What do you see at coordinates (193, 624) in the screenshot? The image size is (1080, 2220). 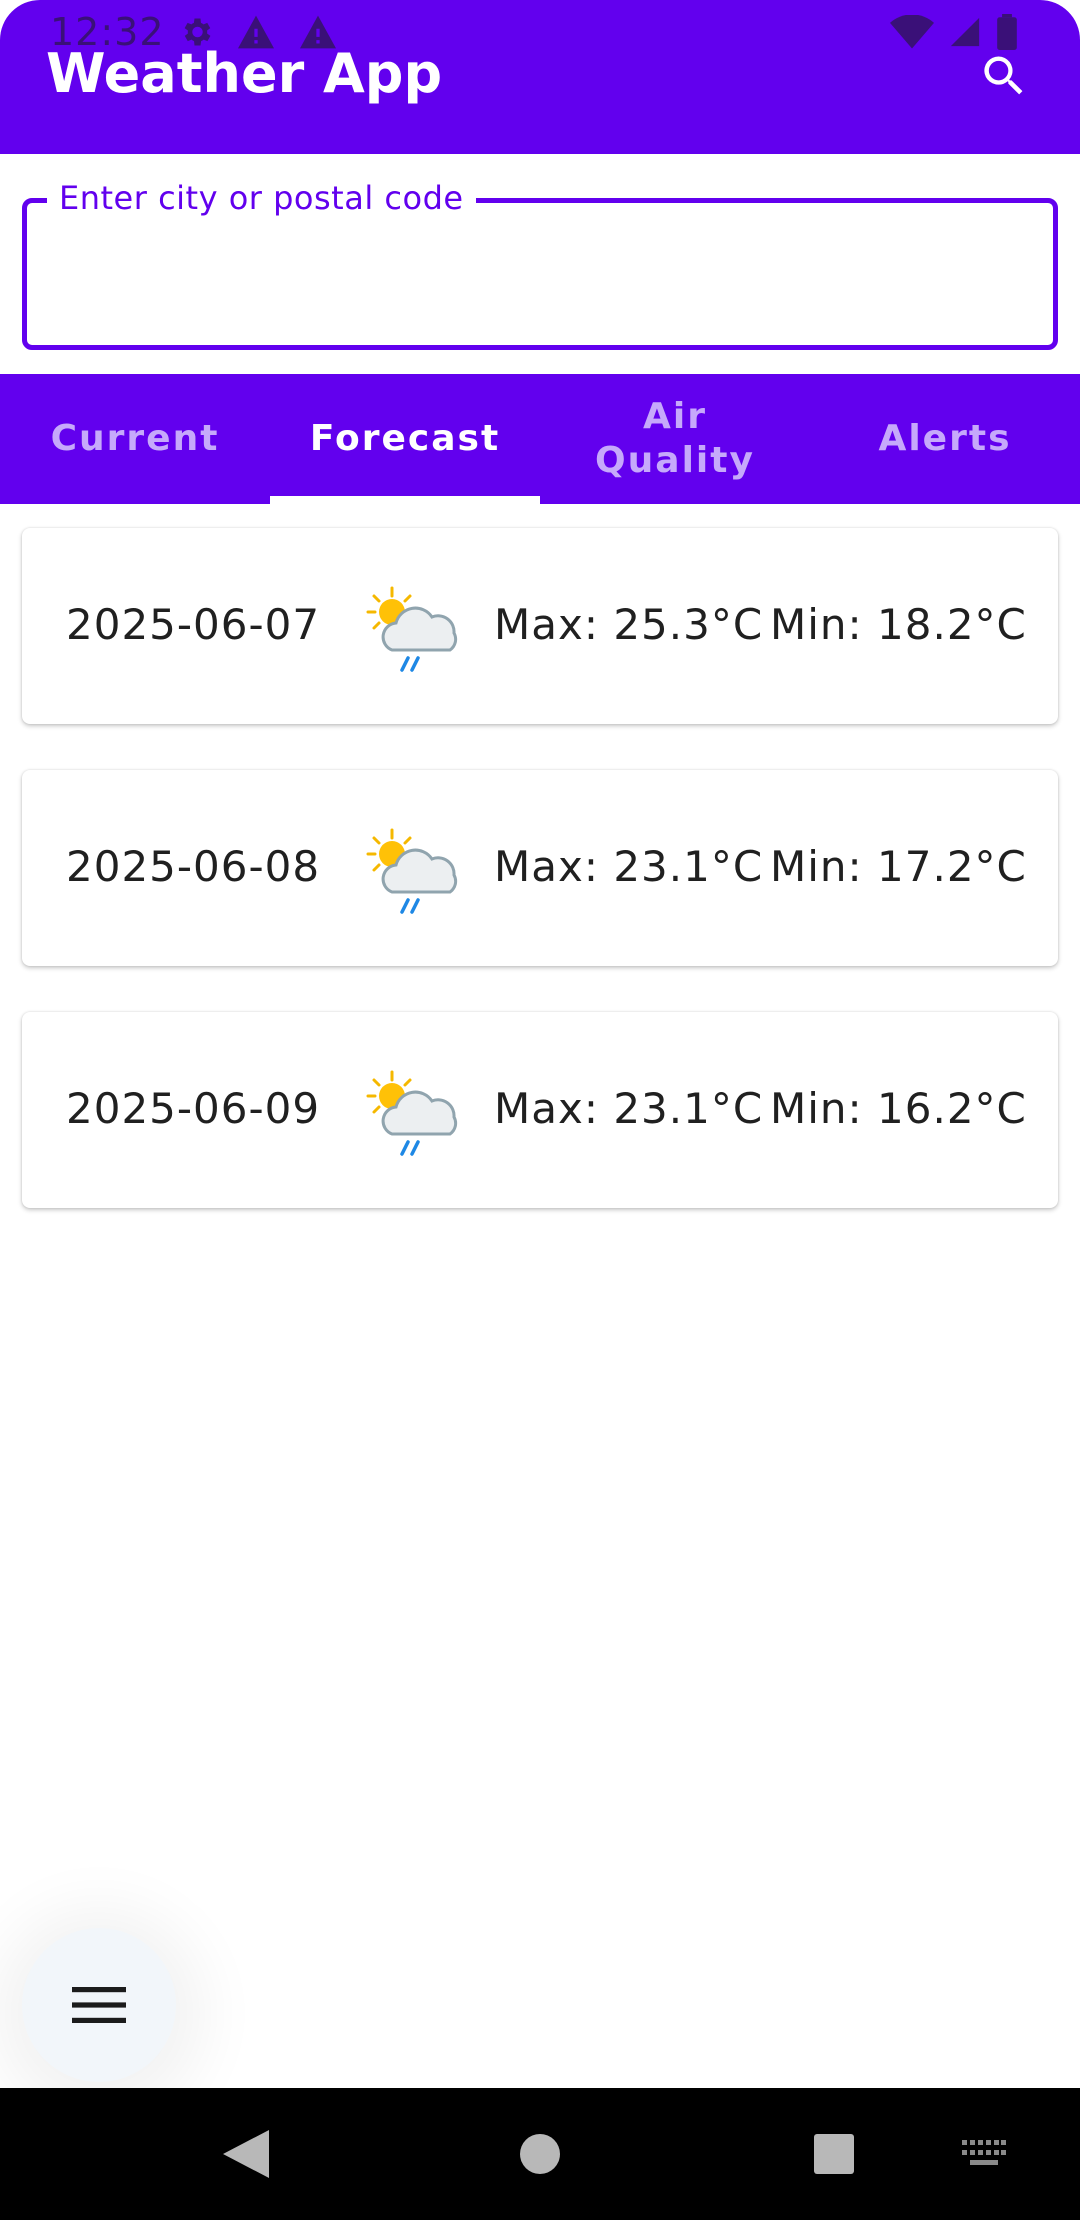 I see `forecast-date: 2025-06-07` at bounding box center [193, 624].